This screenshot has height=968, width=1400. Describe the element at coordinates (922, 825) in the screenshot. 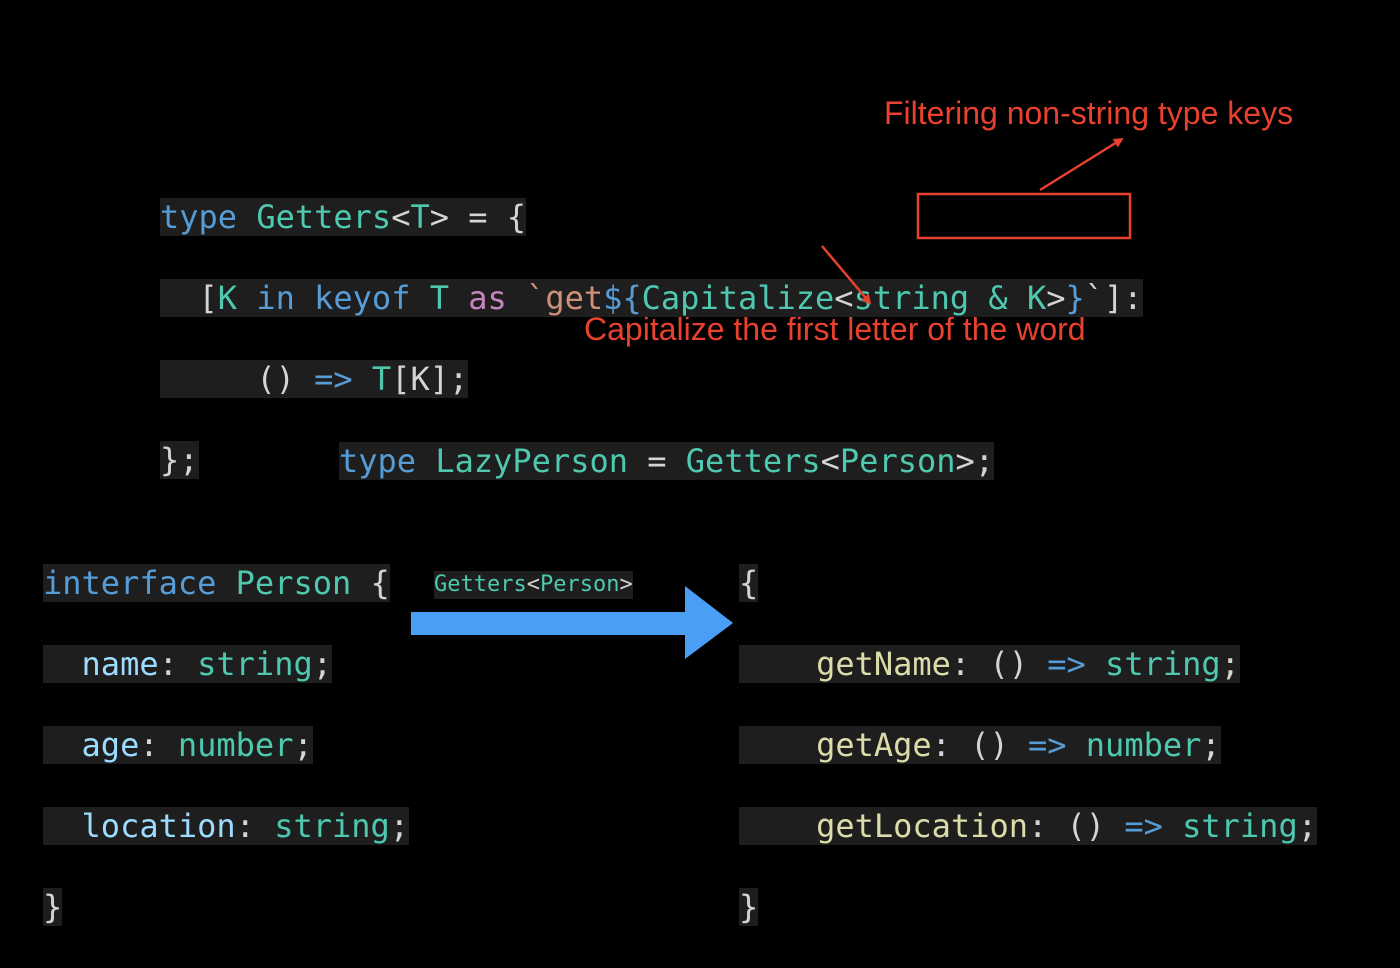

I see `method-name: getLocation` at that location.